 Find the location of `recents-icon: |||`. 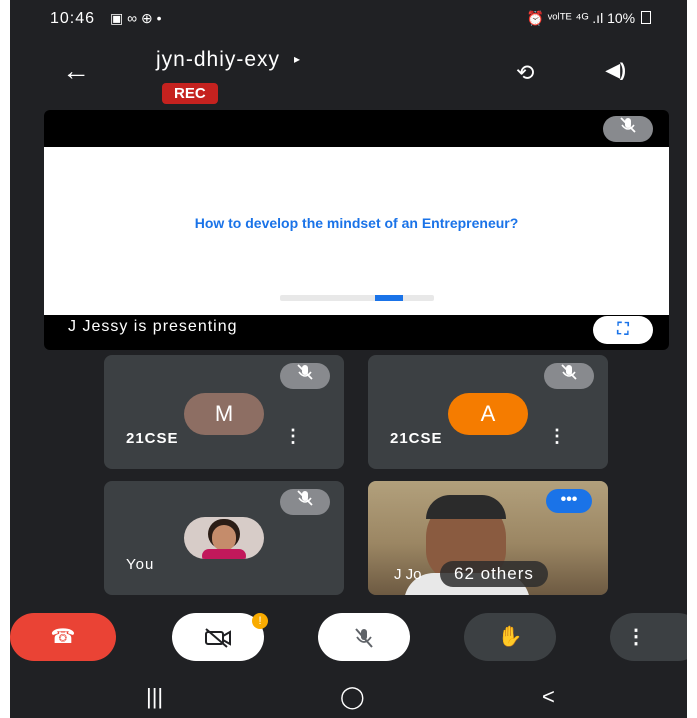

recents-icon: ||| is located at coordinates (154, 697).